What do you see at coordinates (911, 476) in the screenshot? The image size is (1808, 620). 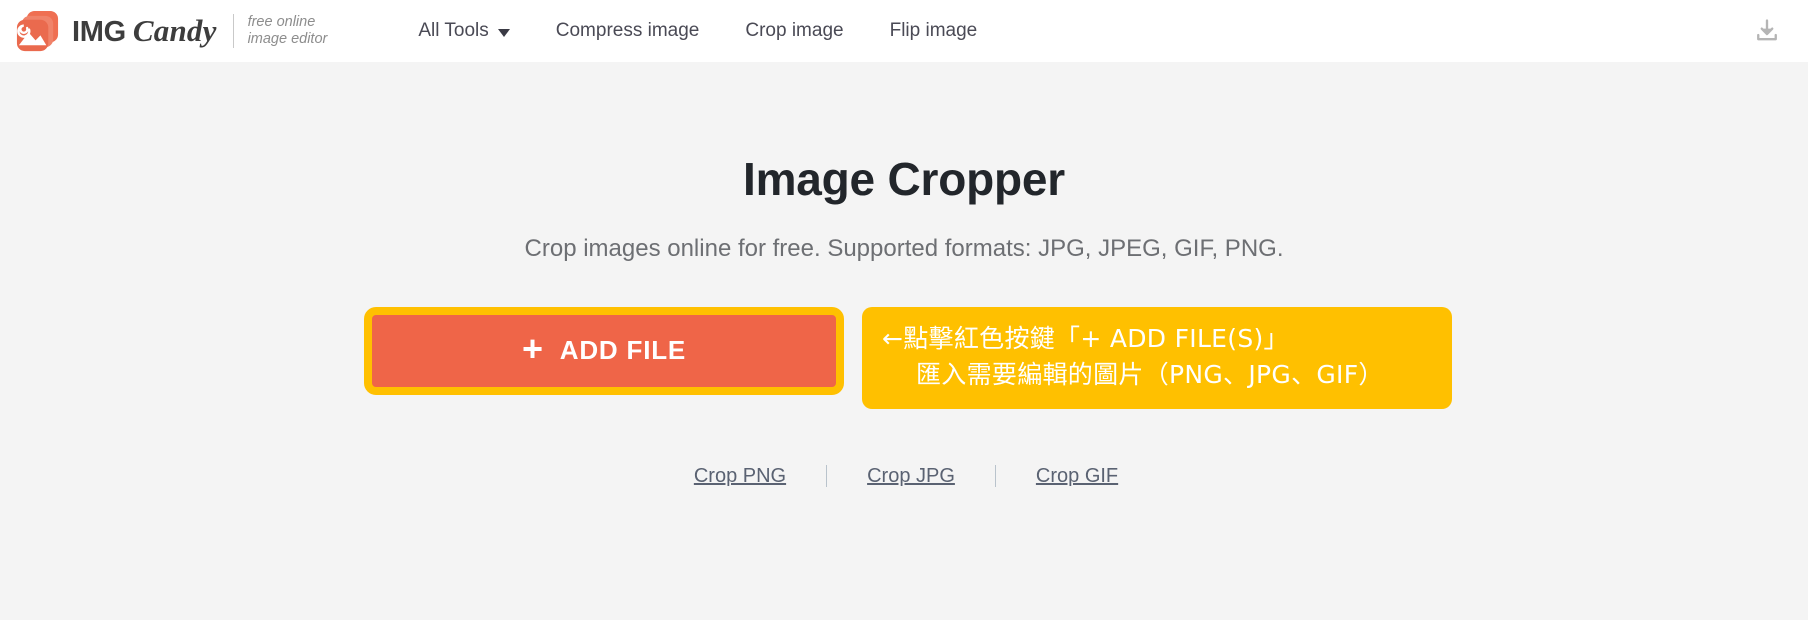 I see `link-crop-jpg: Crop JPG` at bounding box center [911, 476].